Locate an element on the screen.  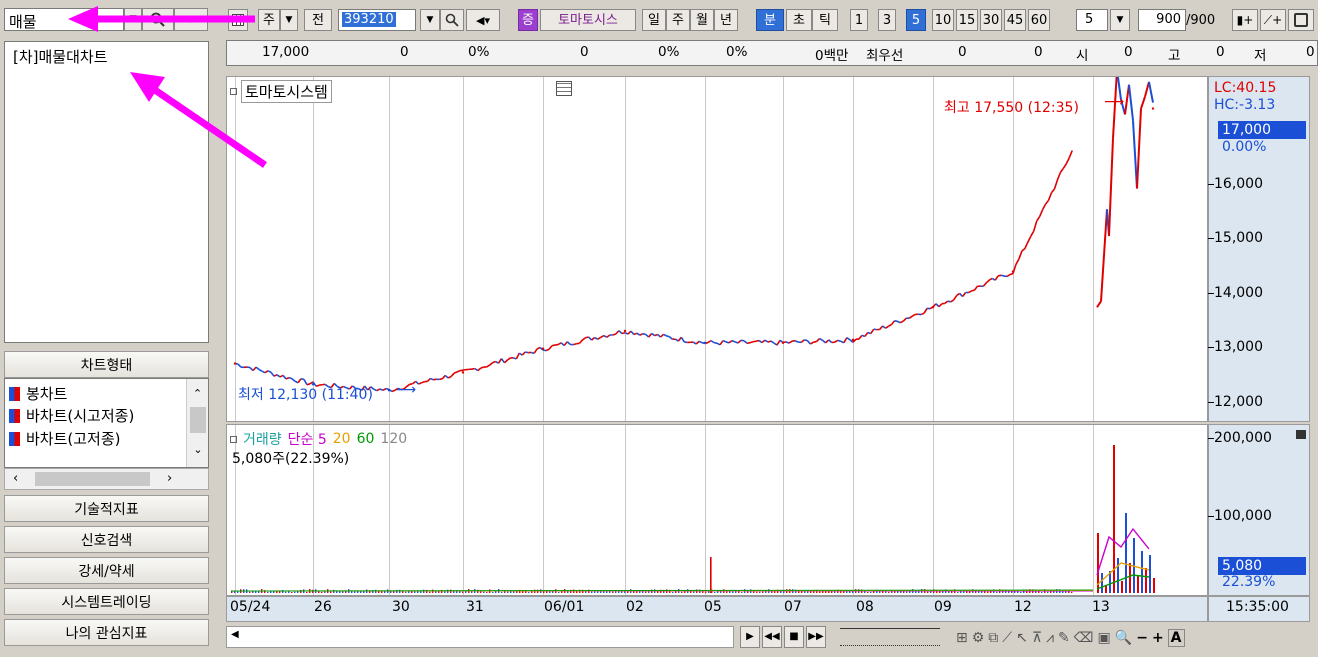
period-minute: 분 is located at coordinates (770, 20).